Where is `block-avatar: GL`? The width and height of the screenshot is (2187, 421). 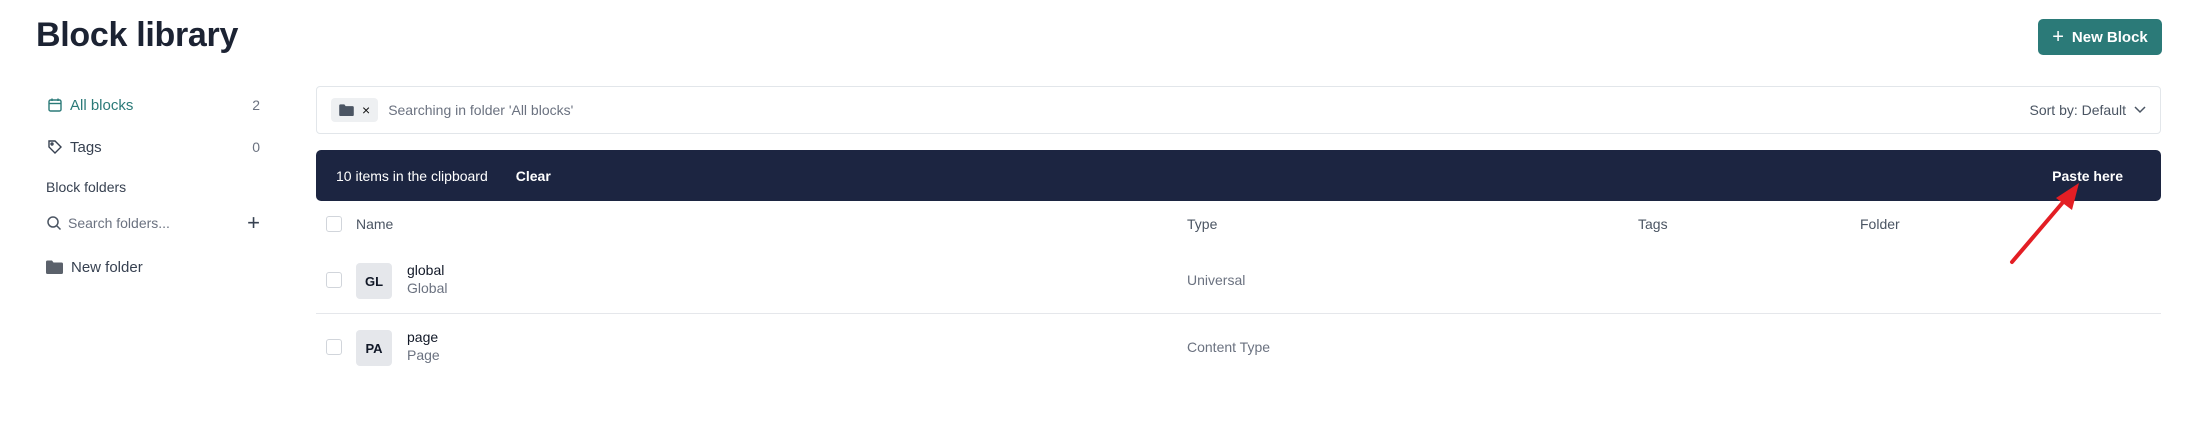 block-avatar: GL is located at coordinates (374, 281).